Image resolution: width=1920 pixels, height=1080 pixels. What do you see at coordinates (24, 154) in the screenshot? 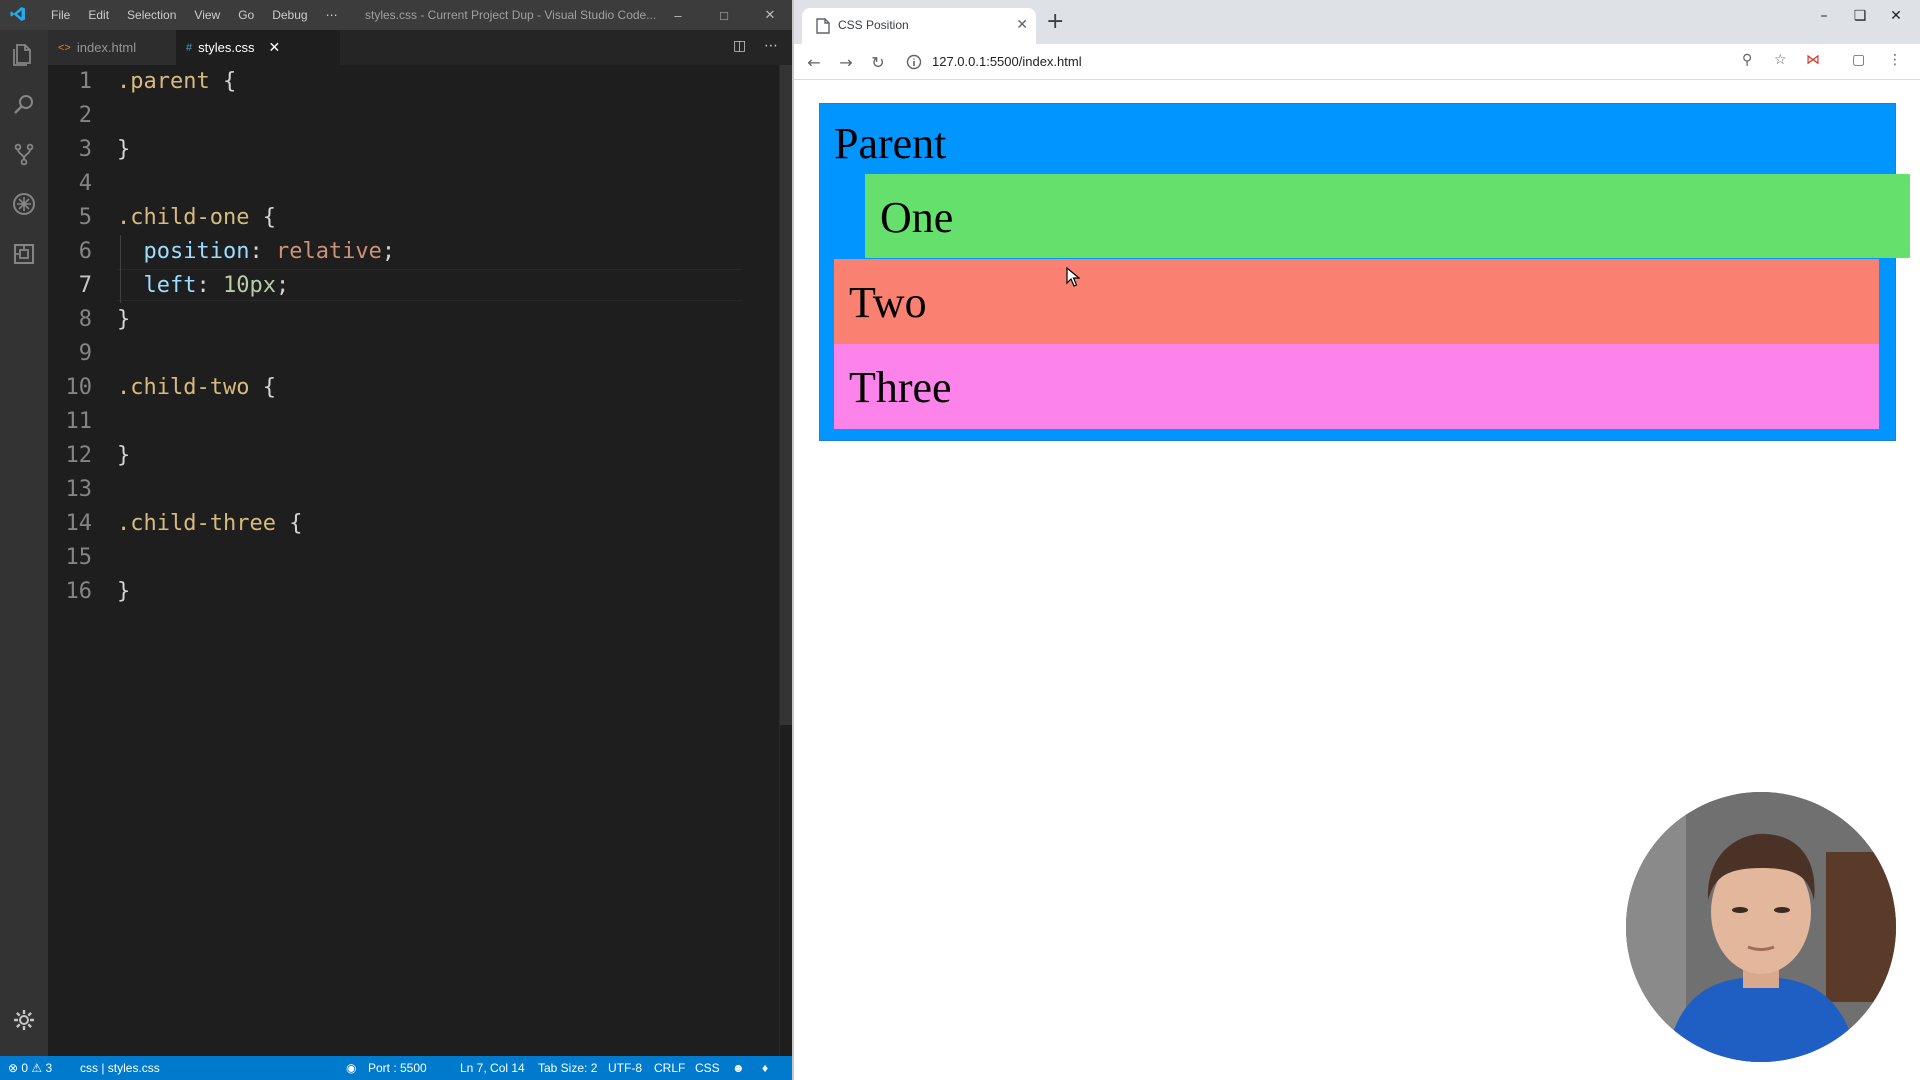
I see `source-control-icon` at bounding box center [24, 154].